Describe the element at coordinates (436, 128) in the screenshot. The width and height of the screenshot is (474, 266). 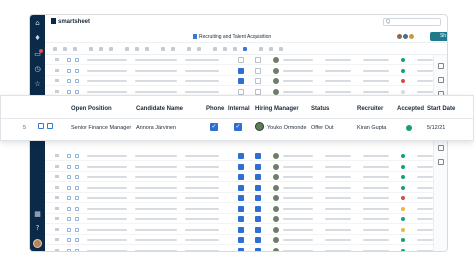
I see `cell-start-date: 5/12/21` at that location.